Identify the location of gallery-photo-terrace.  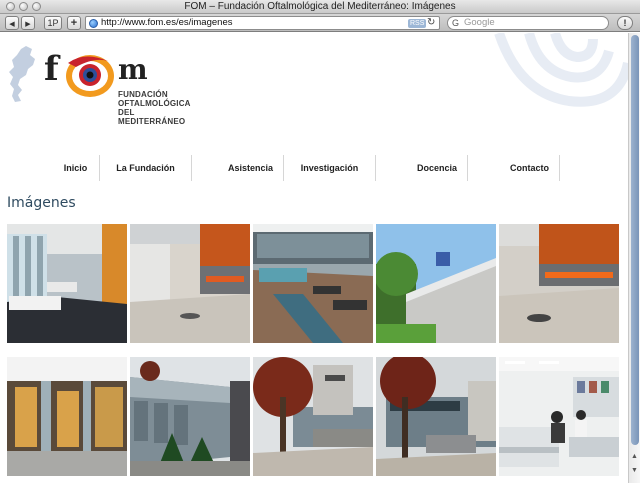
(436, 283).